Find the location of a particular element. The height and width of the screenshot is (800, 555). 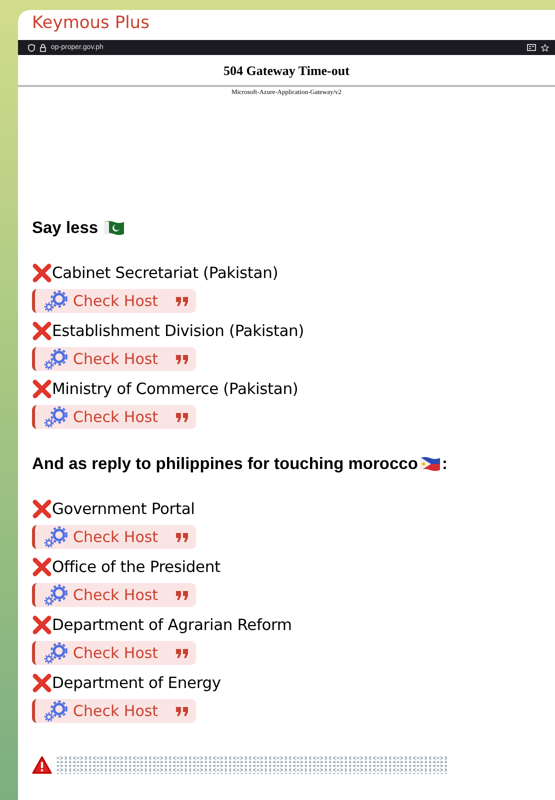

shield-icon is located at coordinates (31, 48).